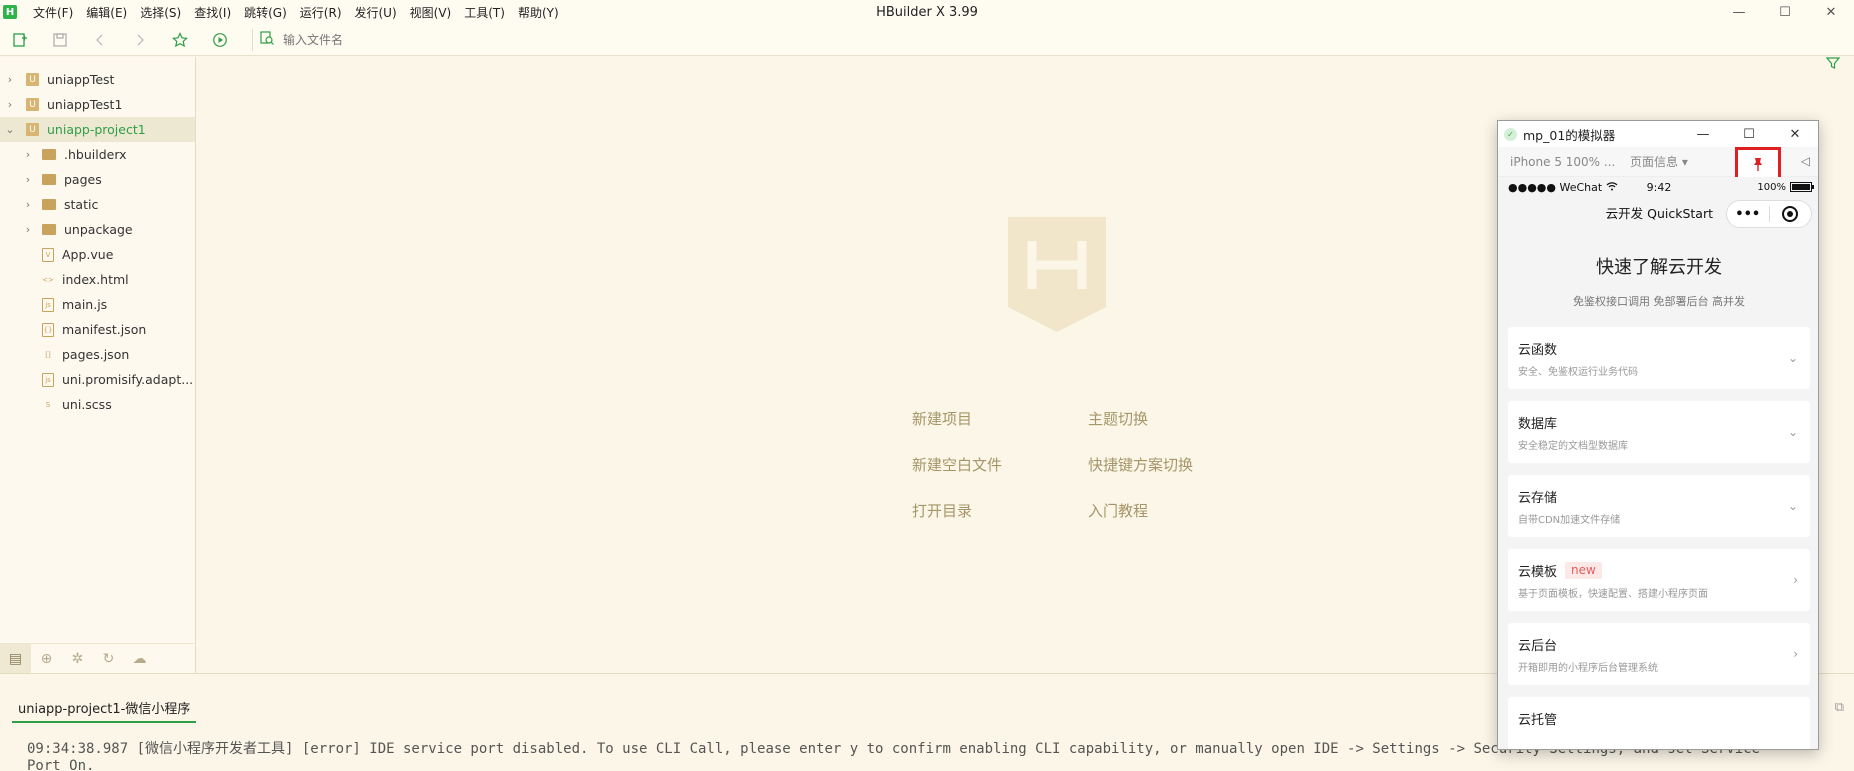 This screenshot has height=771, width=1854. Describe the element at coordinates (48, 404) in the screenshot. I see `scss-file-icon: S` at that location.